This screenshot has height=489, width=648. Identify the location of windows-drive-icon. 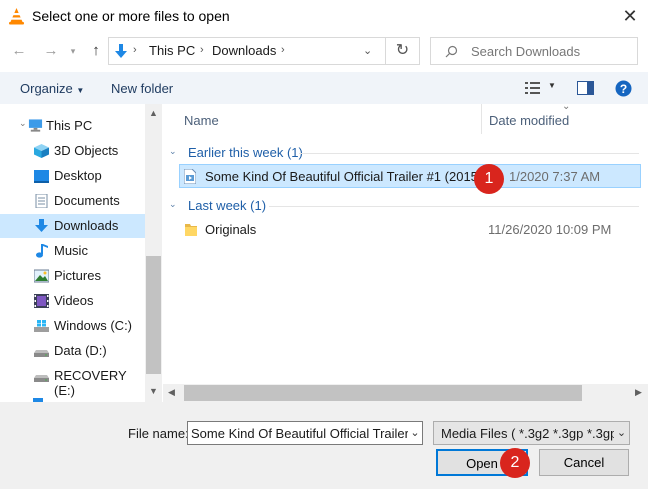
(41, 326).